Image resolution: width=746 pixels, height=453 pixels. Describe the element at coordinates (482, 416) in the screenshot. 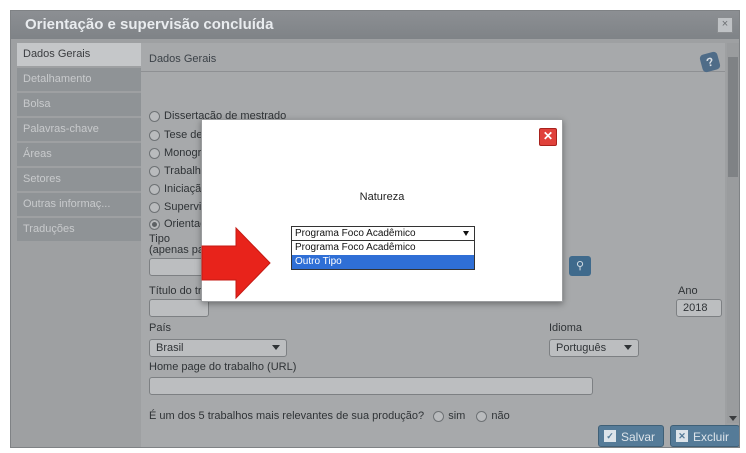

I see `radio-nao` at that location.